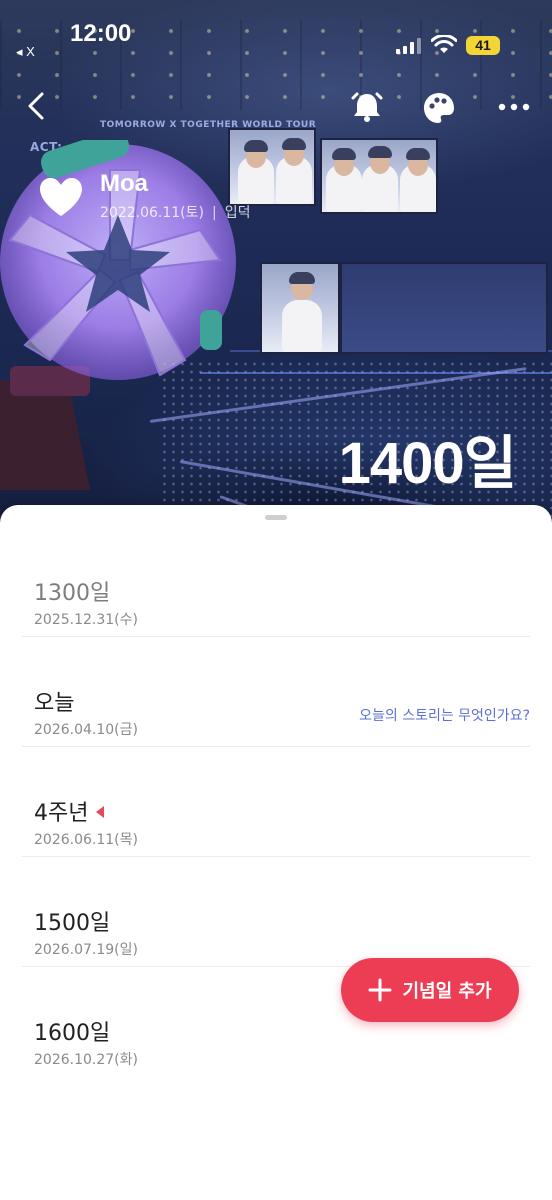 This screenshot has height=1200, width=552. Describe the element at coordinates (367, 107) in the screenshot. I see `alarm-icon` at that location.